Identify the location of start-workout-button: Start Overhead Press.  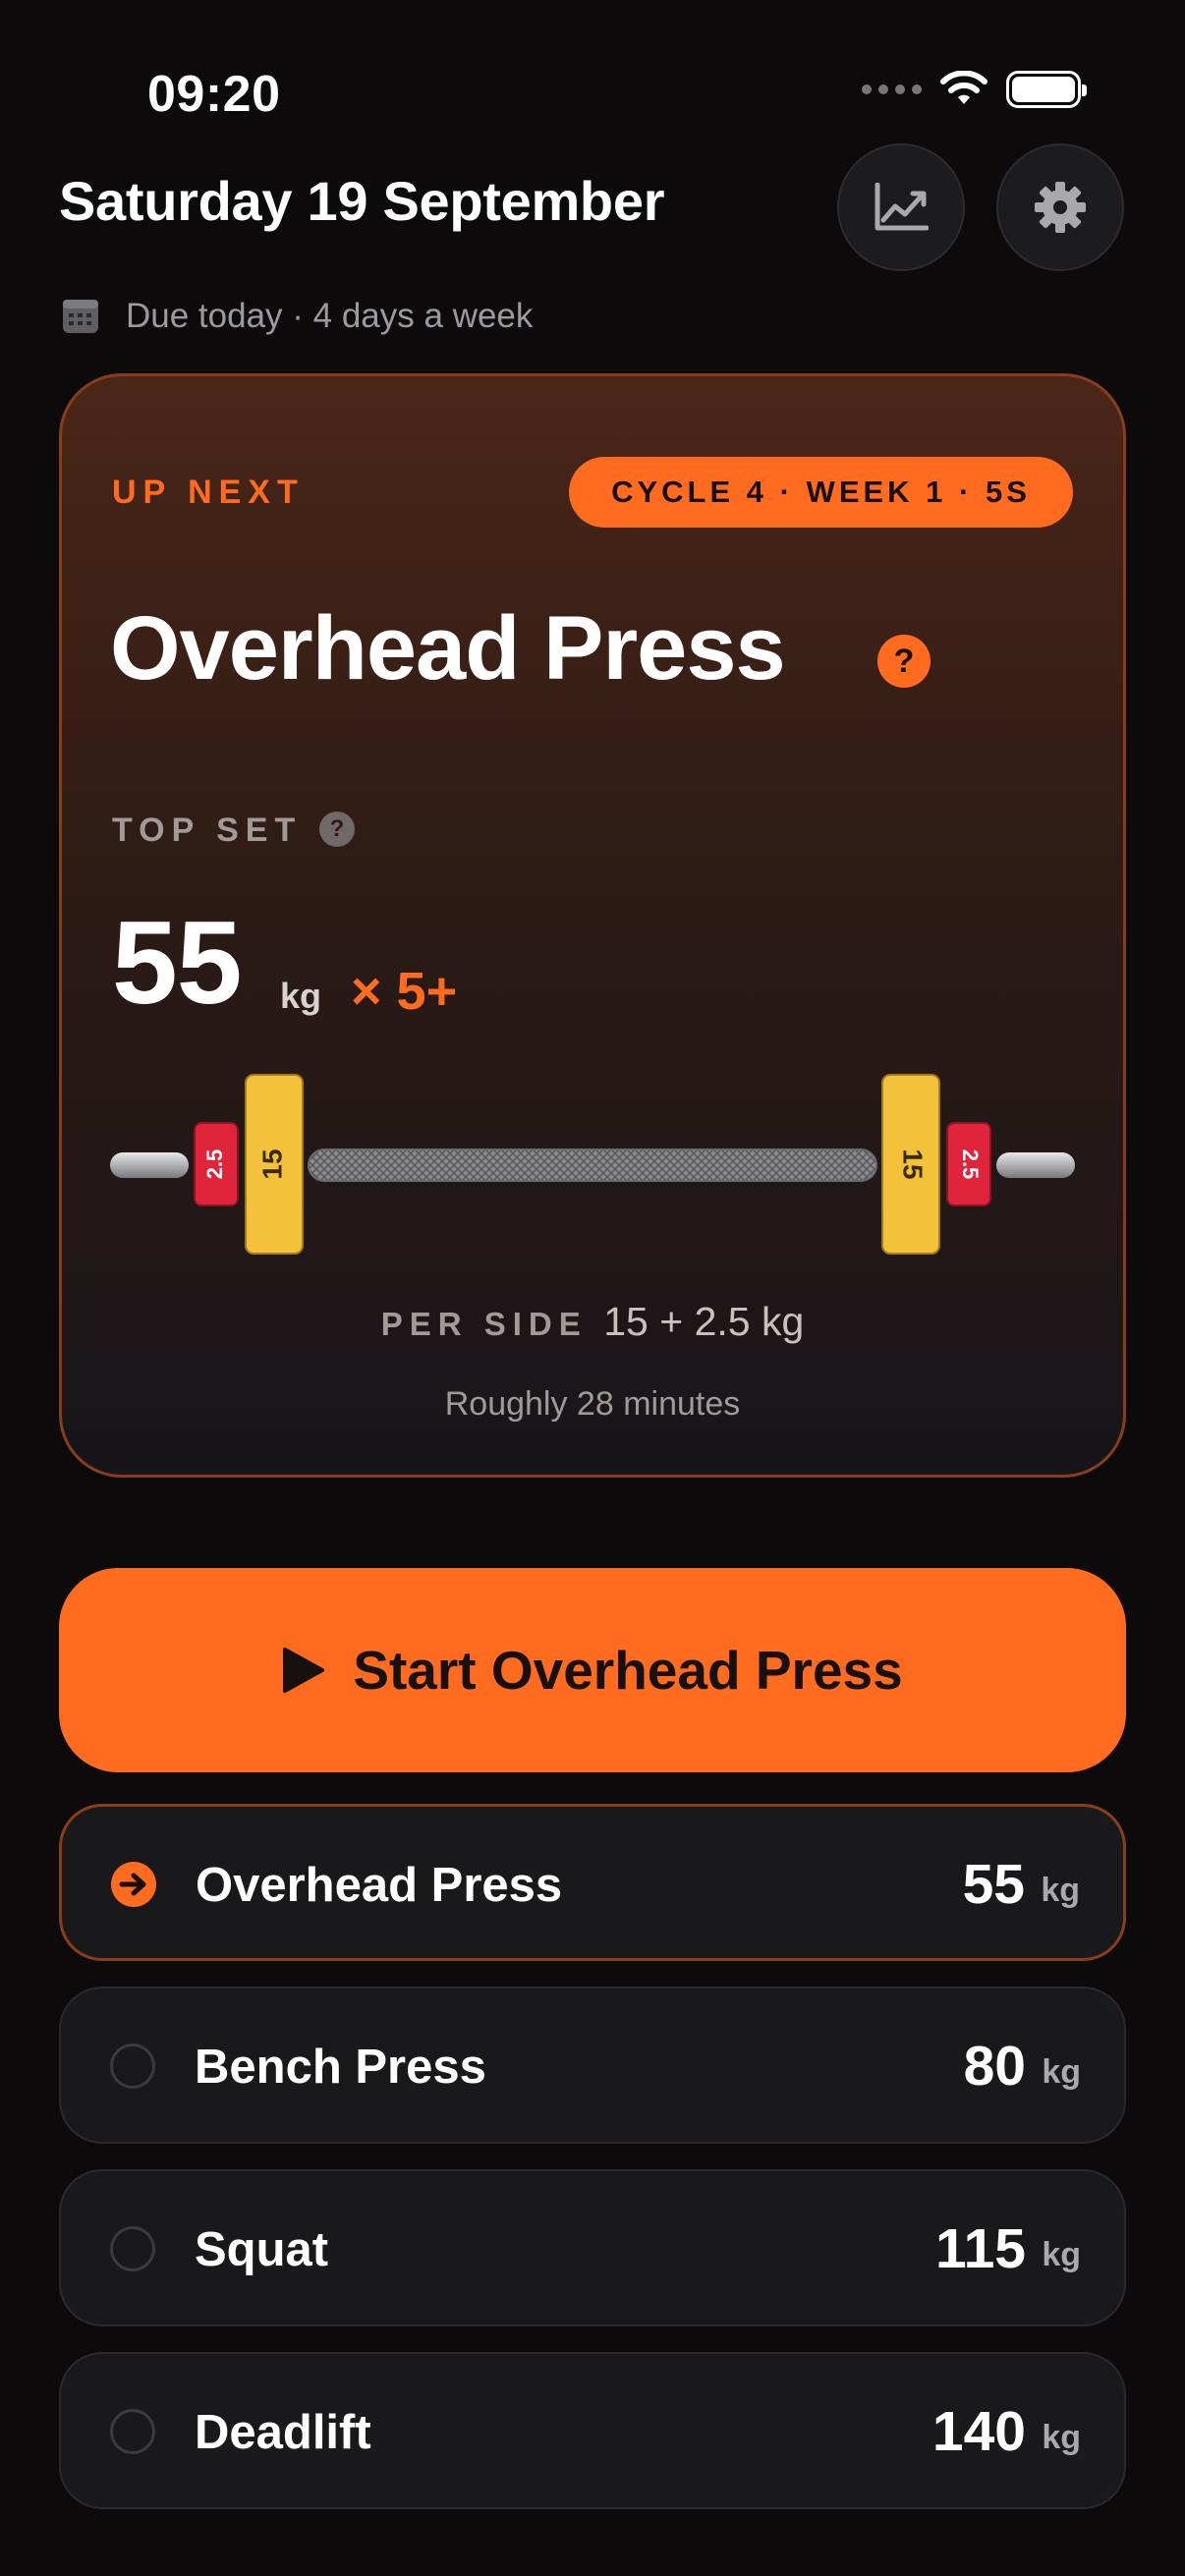
(592, 1670).